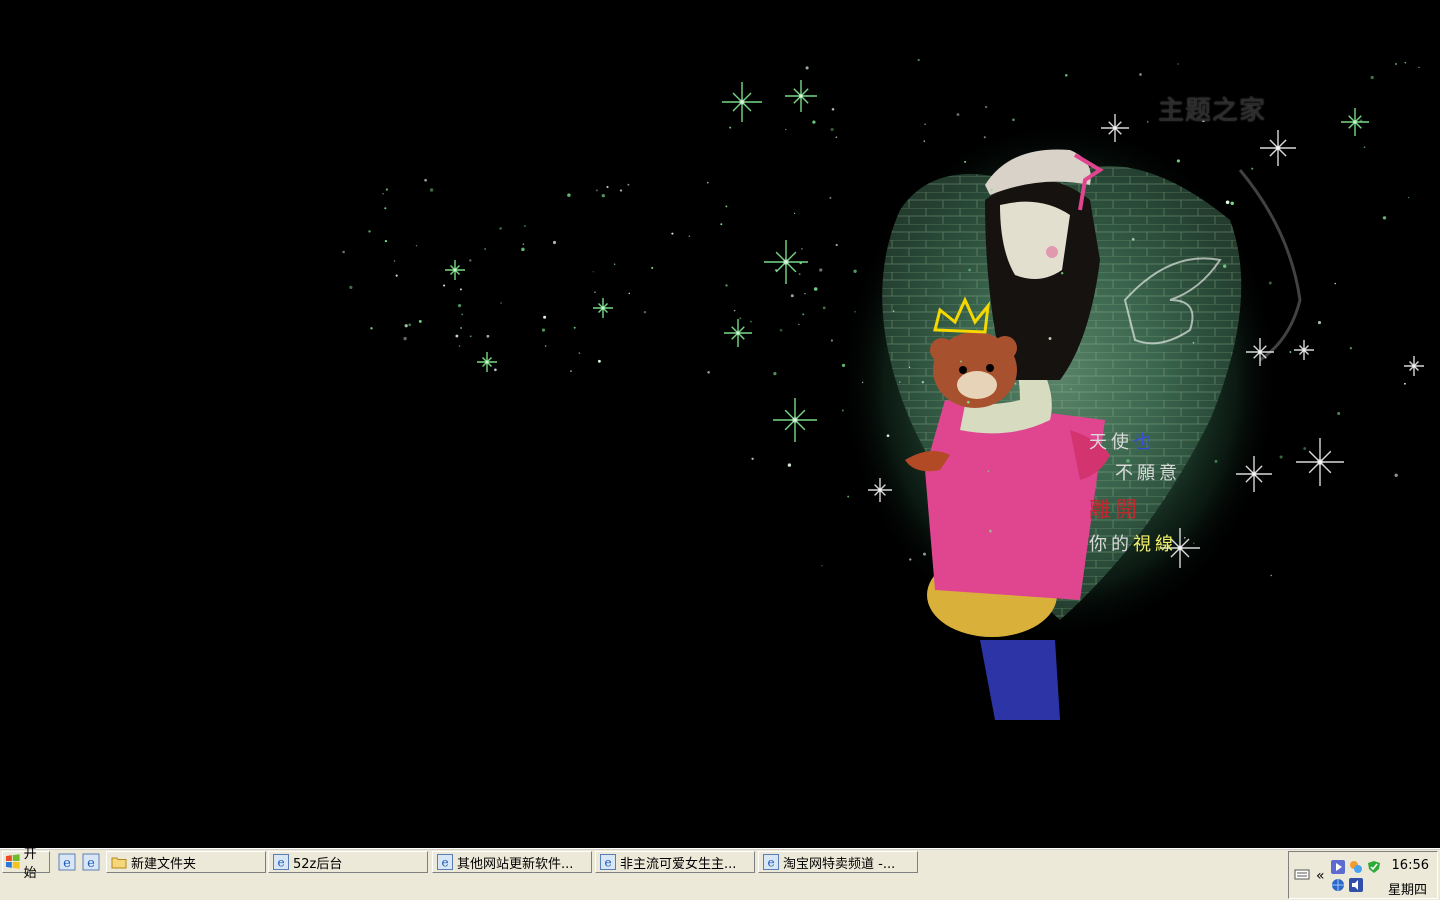 The image size is (1440, 900). What do you see at coordinates (1170, 473) in the screenshot?
I see `poem-char: 意` at bounding box center [1170, 473].